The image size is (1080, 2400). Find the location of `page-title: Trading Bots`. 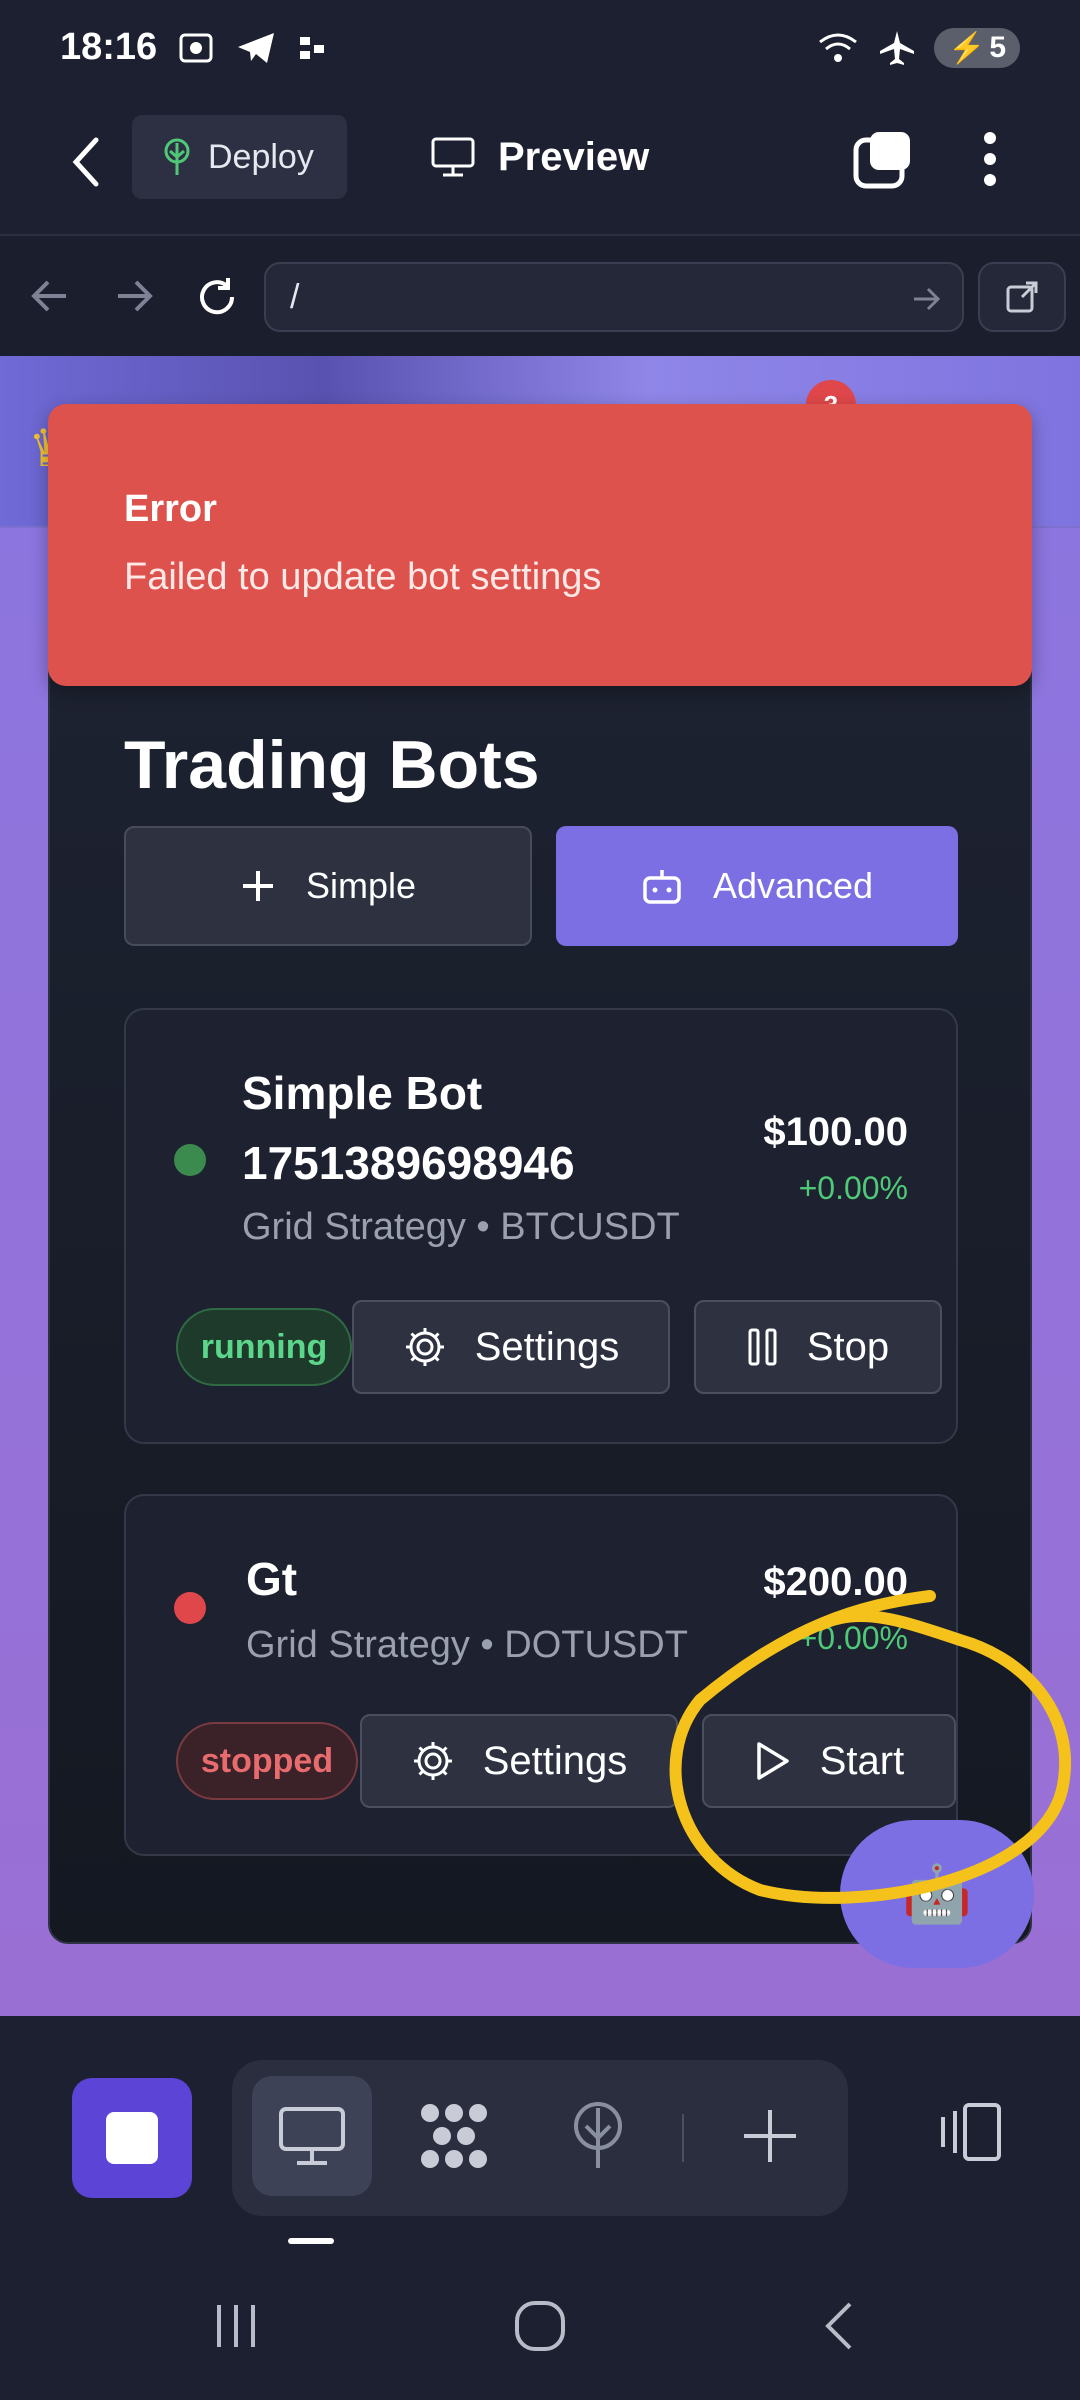

page-title: Trading Bots is located at coordinates (332, 765).